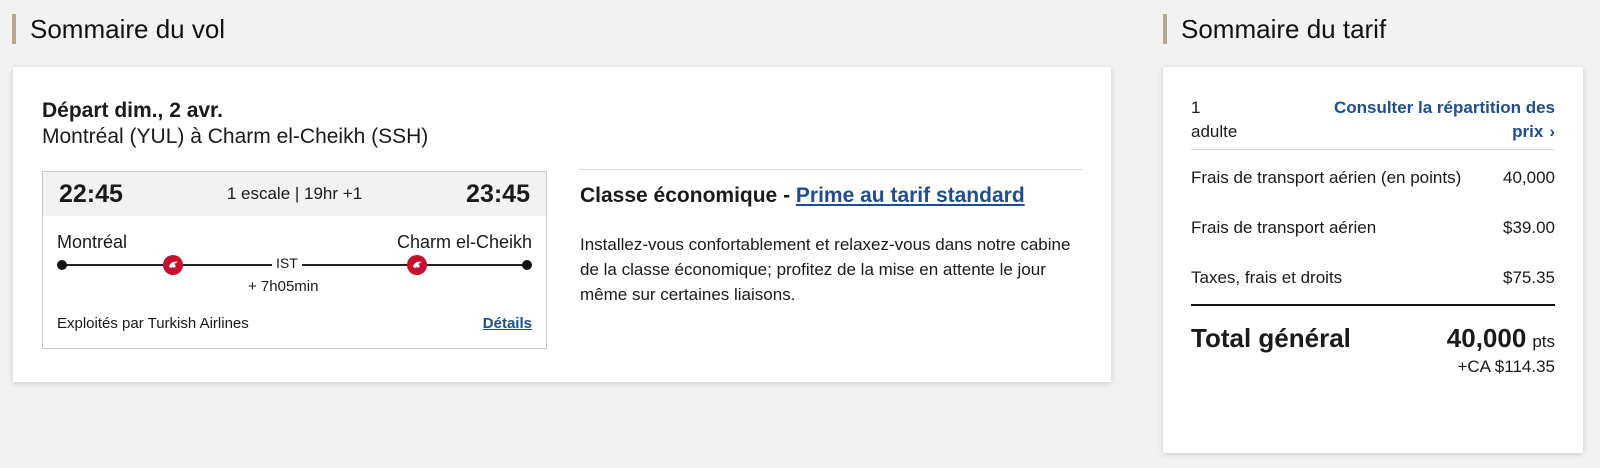  What do you see at coordinates (118, 29) in the screenshot?
I see `flight-summary-title: Sommaire du vol` at bounding box center [118, 29].